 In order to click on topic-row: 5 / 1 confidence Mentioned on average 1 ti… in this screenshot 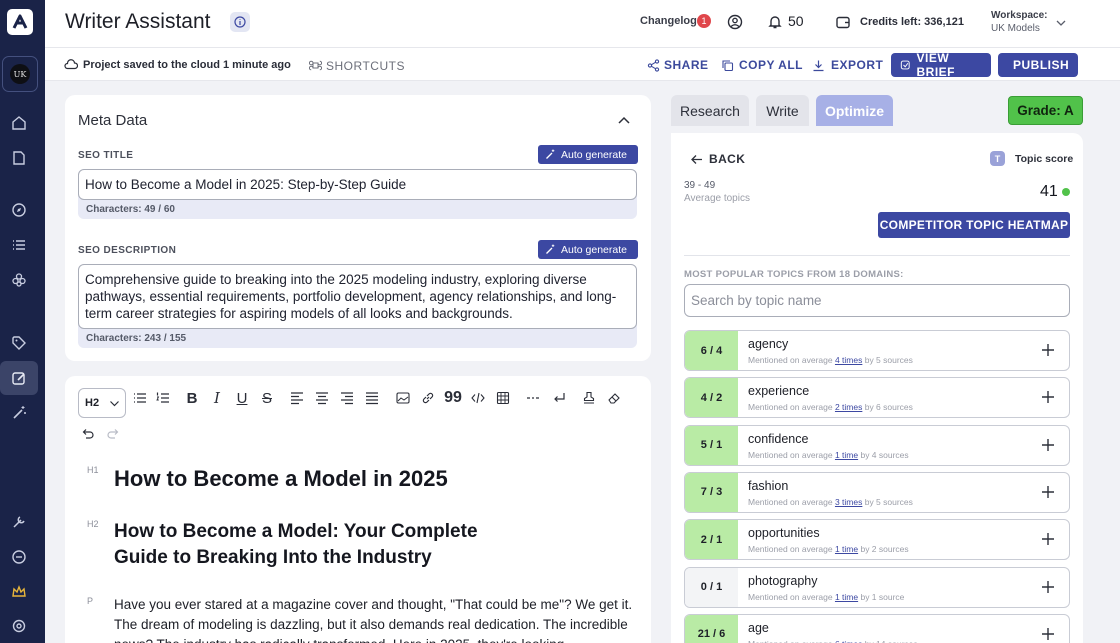, I will do `click(877, 445)`.